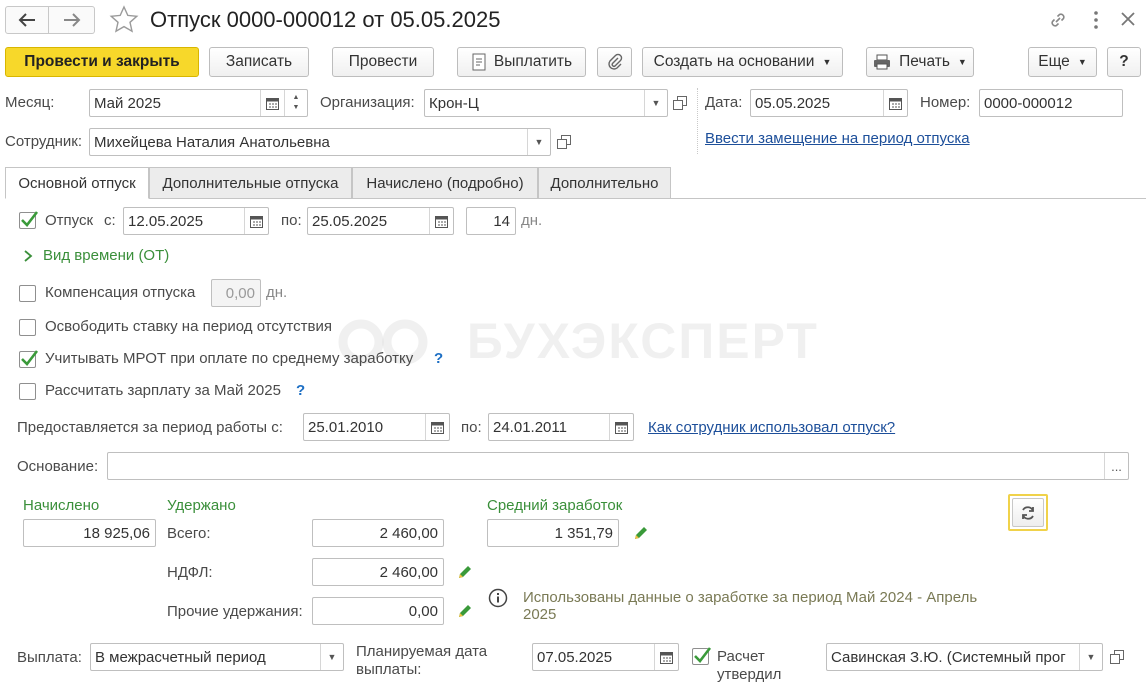  I want to click on arrow-right-icon, so click(71, 20).